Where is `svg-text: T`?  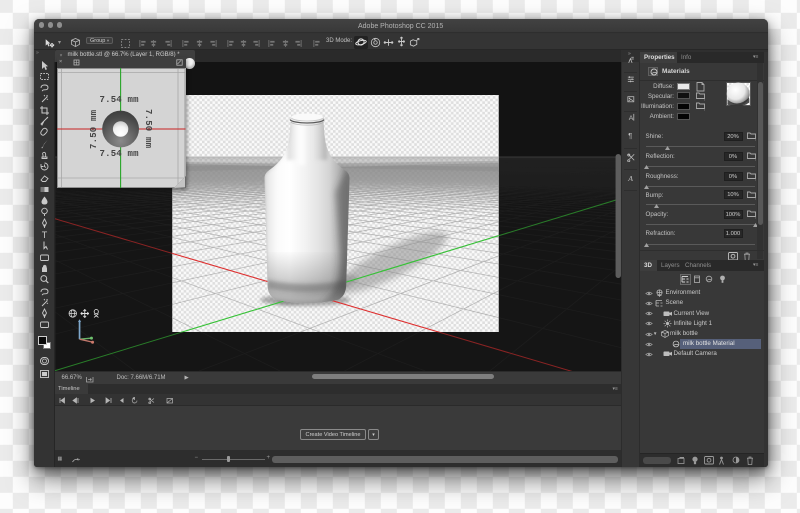 svg-text: T is located at coordinates (45, 235).